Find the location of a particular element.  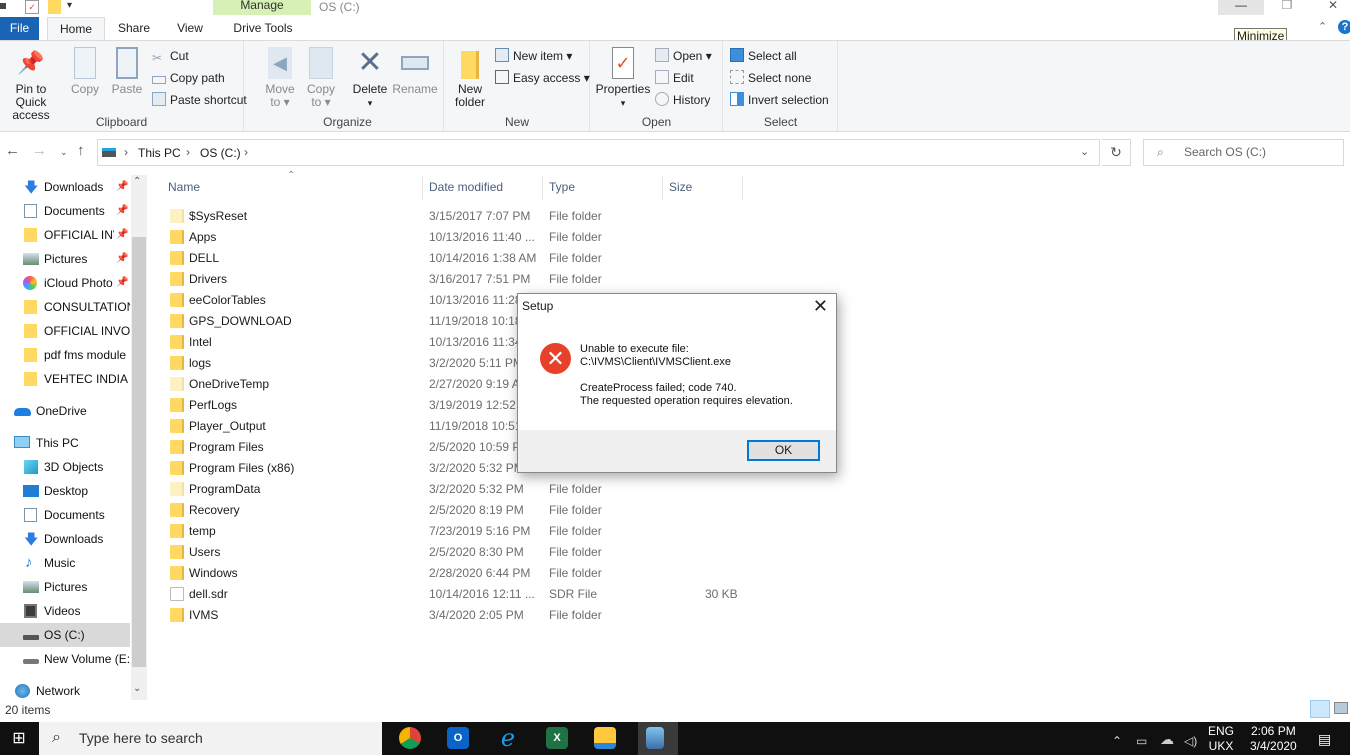

breadcrumb-os-c: OS (C:) is located at coordinates (220, 153).